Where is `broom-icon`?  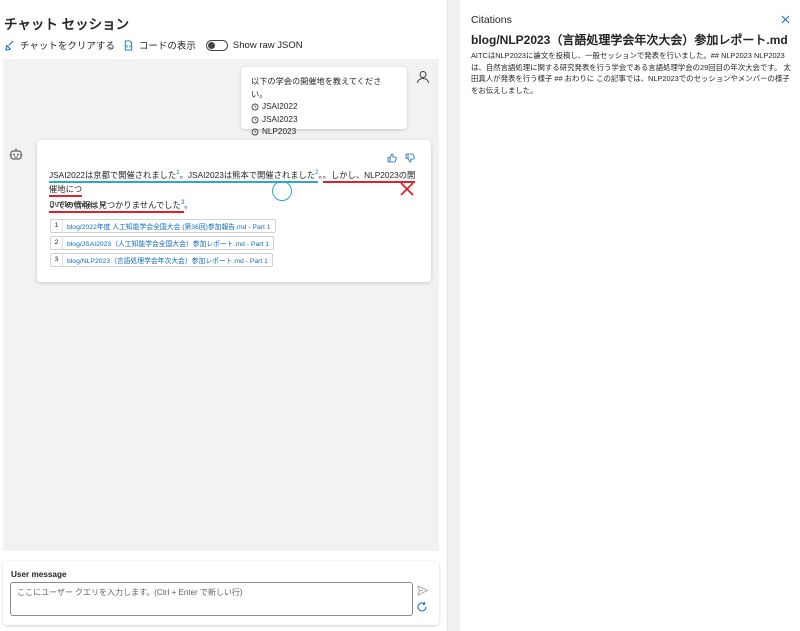
broom-icon is located at coordinates (9, 45).